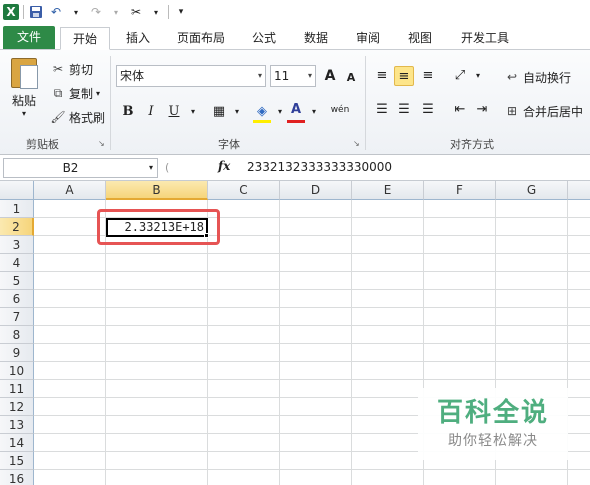 The width and height of the screenshot is (590, 485). Describe the element at coordinates (340, 110) in the screenshot. I see `phonetic-guide-button: wén` at that location.